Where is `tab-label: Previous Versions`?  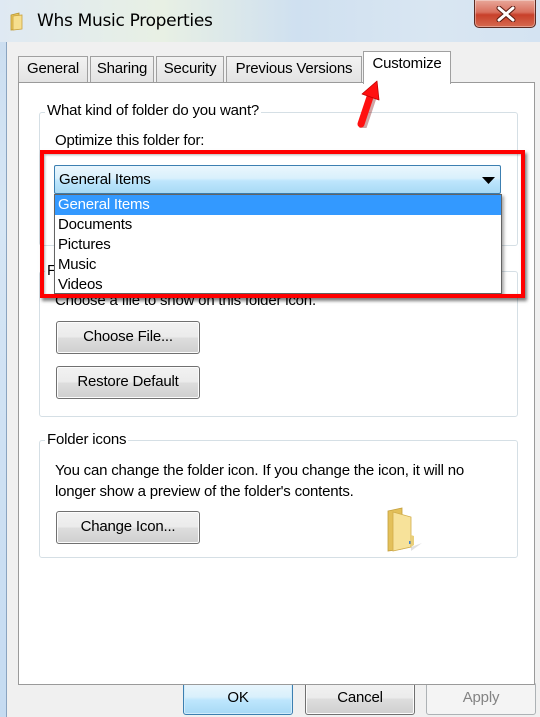
tab-label: Previous Versions is located at coordinates (294, 68).